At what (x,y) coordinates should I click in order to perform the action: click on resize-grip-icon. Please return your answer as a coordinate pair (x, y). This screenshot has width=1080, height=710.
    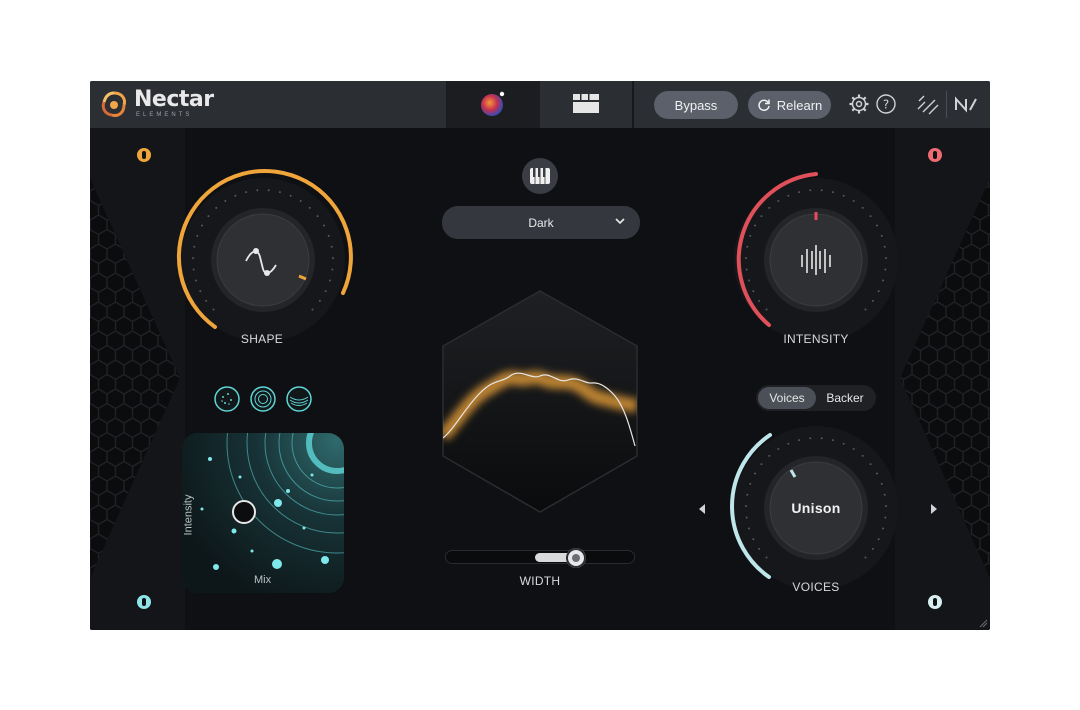
    Looking at the image, I should click on (983, 623).